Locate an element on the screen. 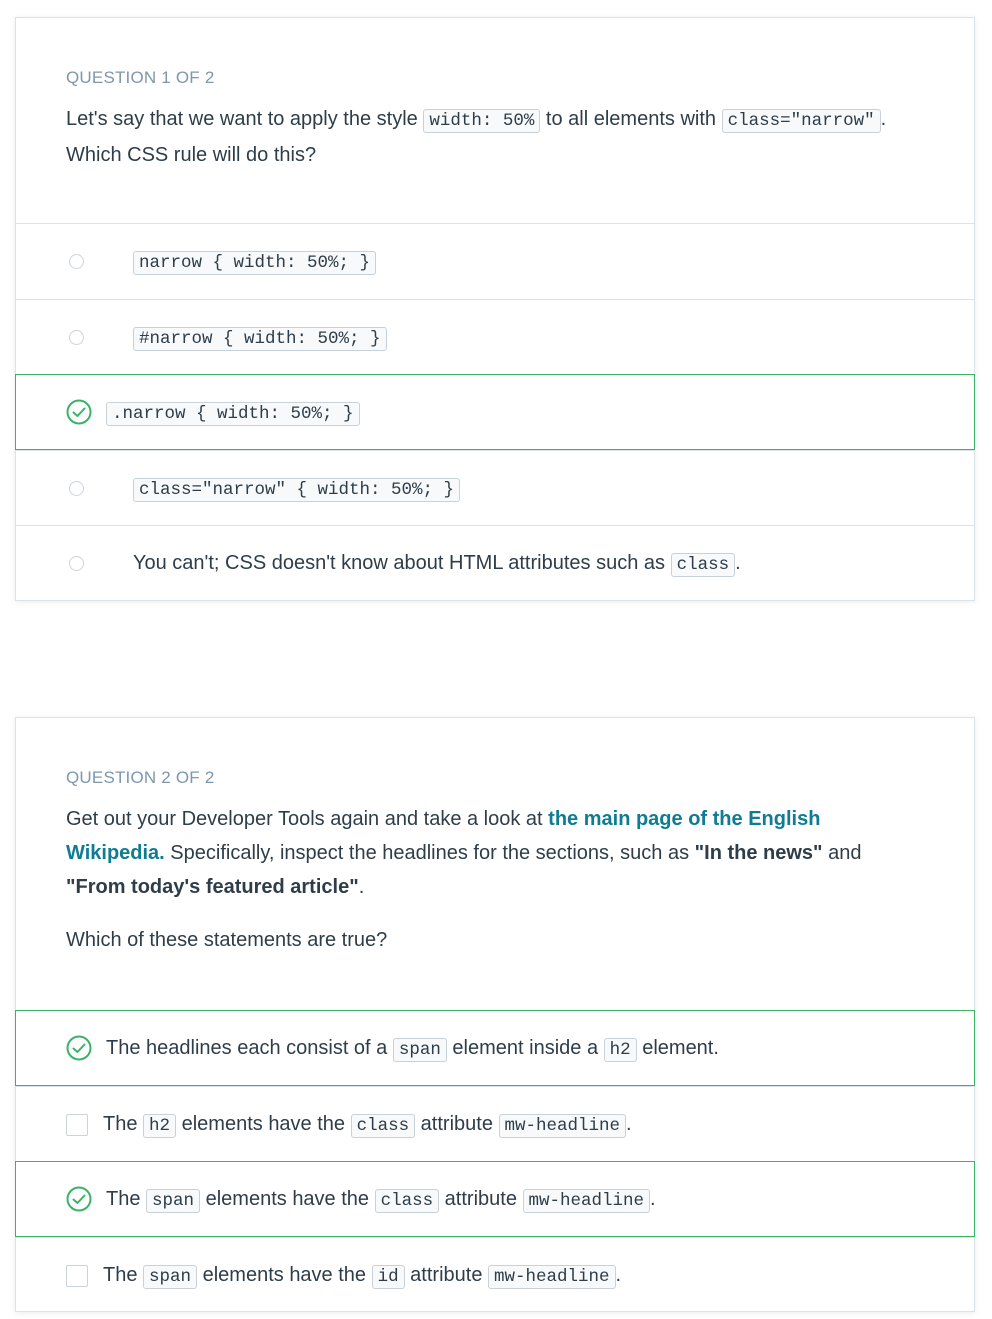 The image size is (992, 1319). inline-code: width: 50% is located at coordinates (482, 121).